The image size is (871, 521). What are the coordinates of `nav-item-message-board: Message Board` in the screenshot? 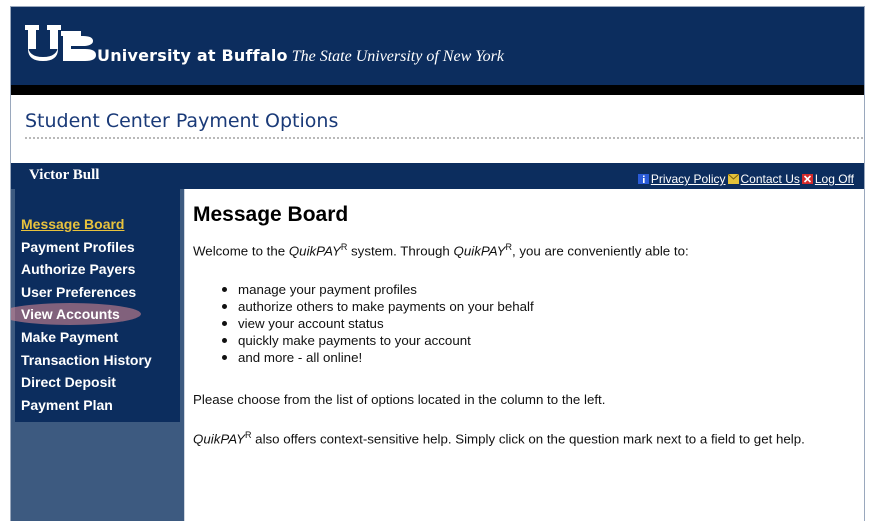 It's located at (100, 224).